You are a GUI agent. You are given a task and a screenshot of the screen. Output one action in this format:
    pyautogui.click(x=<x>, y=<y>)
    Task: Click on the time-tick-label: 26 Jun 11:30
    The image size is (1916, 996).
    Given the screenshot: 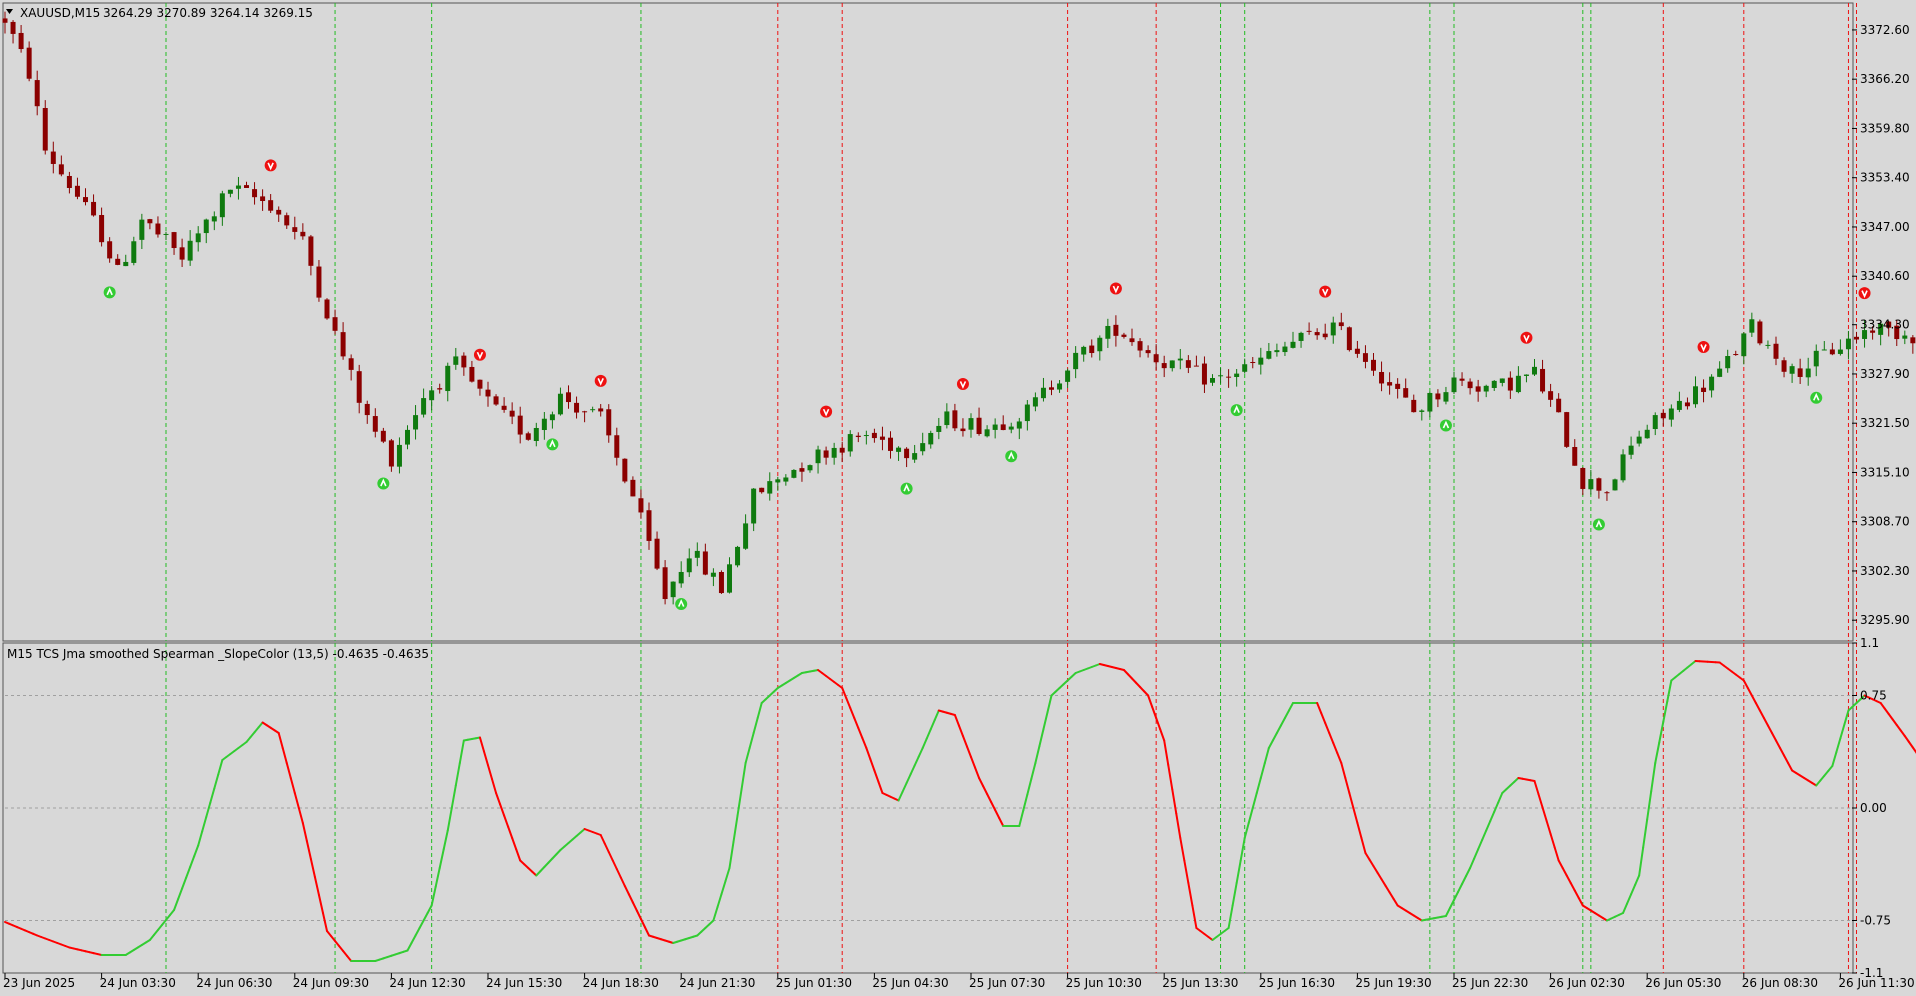 What is the action you would take?
    pyautogui.click(x=1876, y=983)
    